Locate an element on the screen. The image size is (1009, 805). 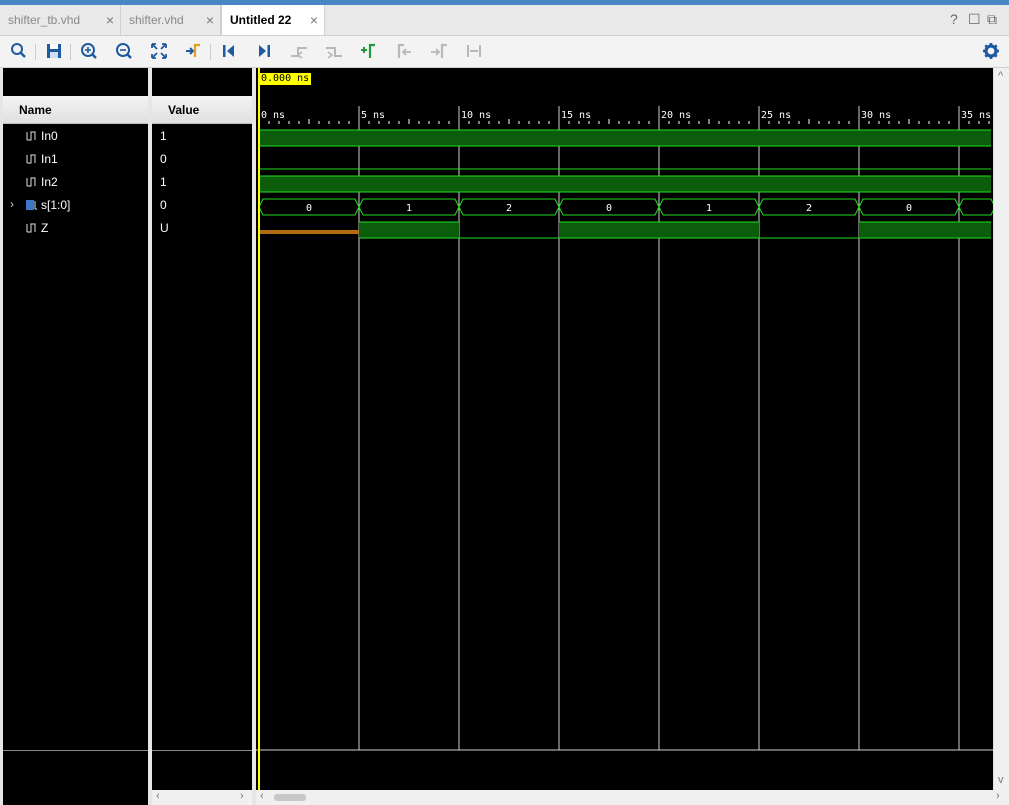
tab-untitled-22: Untitled 22 × is located at coordinates (273, 20).